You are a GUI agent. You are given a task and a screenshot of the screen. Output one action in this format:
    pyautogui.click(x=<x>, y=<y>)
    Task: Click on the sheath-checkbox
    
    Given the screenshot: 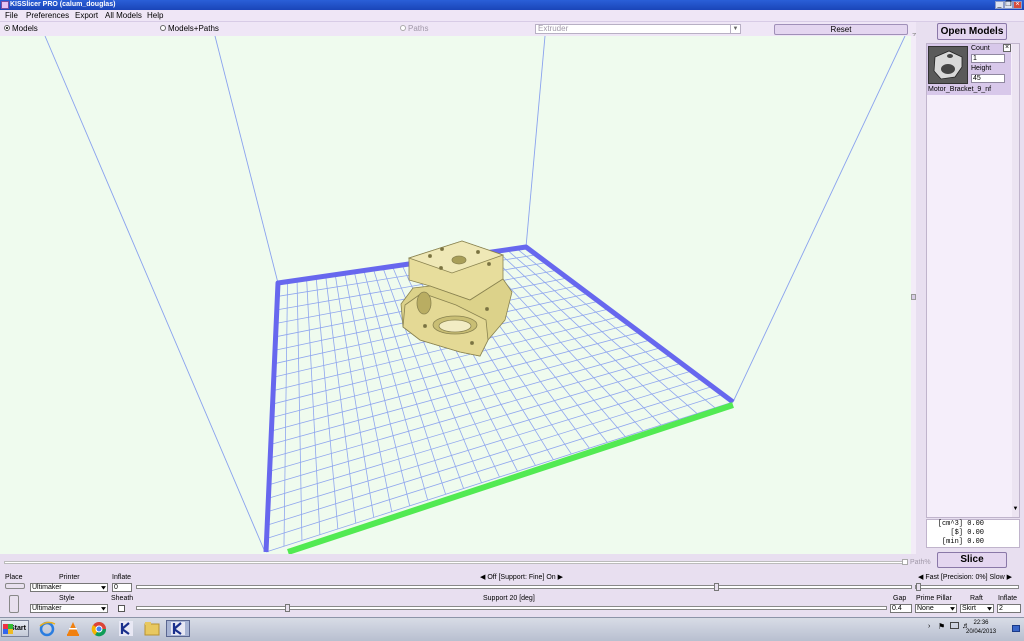 What is the action you would take?
    pyautogui.click(x=121, y=608)
    